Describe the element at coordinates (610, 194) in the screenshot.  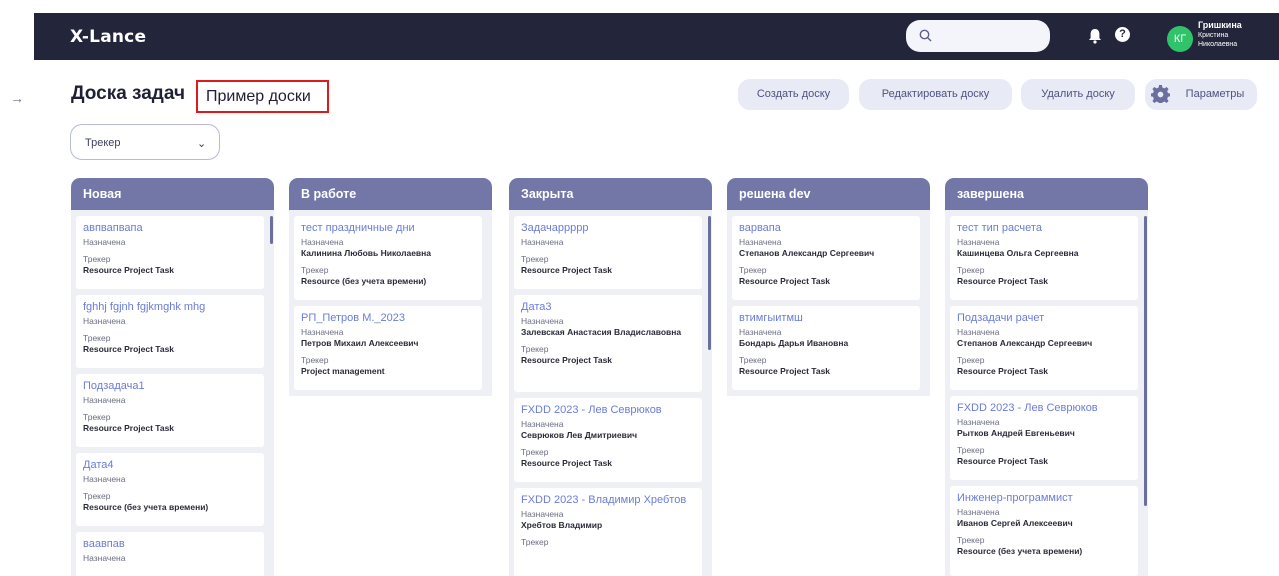
I see `column-header: Закрыта` at that location.